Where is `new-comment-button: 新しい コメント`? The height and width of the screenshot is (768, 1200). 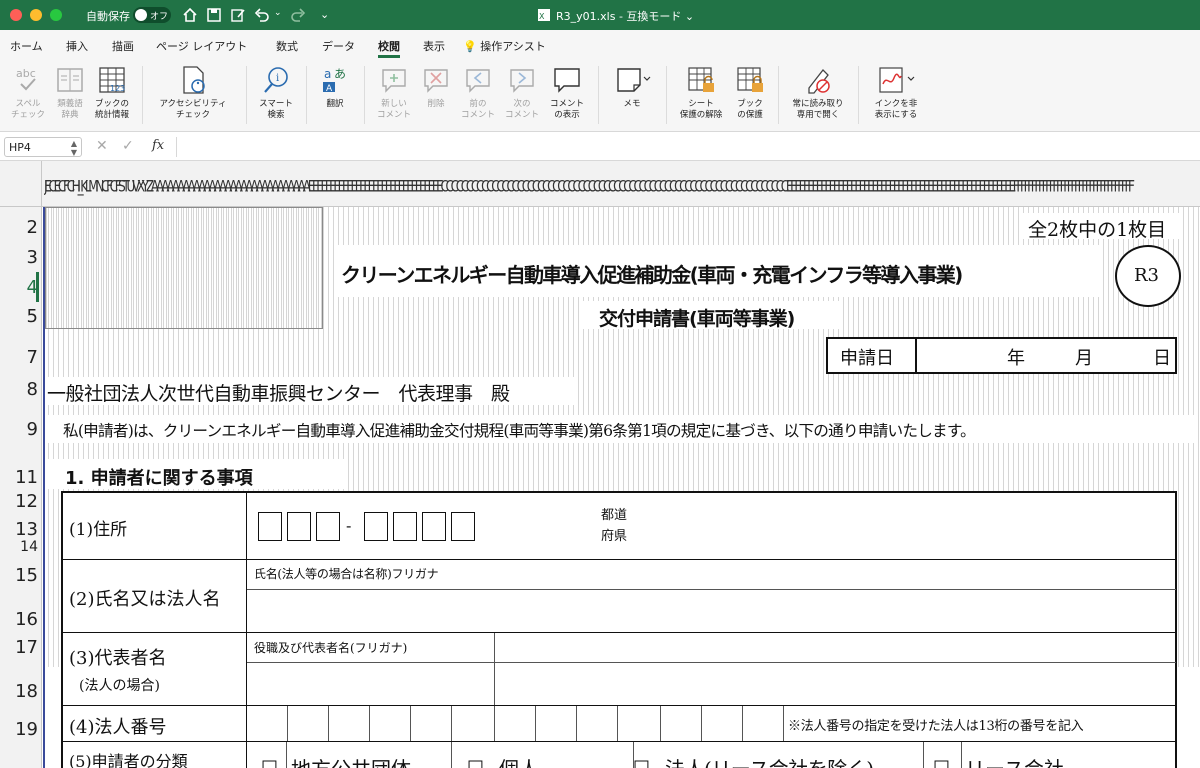 new-comment-button: 新しい コメント is located at coordinates (394, 92).